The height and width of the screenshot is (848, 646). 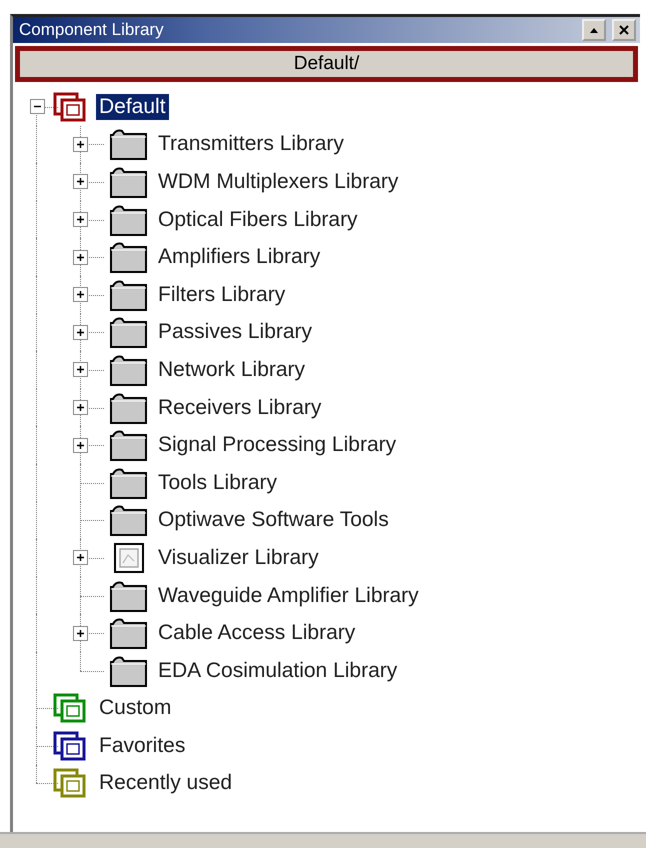 I want to click on tree-item: Signal Processing Library, so click(x=277, y=445).